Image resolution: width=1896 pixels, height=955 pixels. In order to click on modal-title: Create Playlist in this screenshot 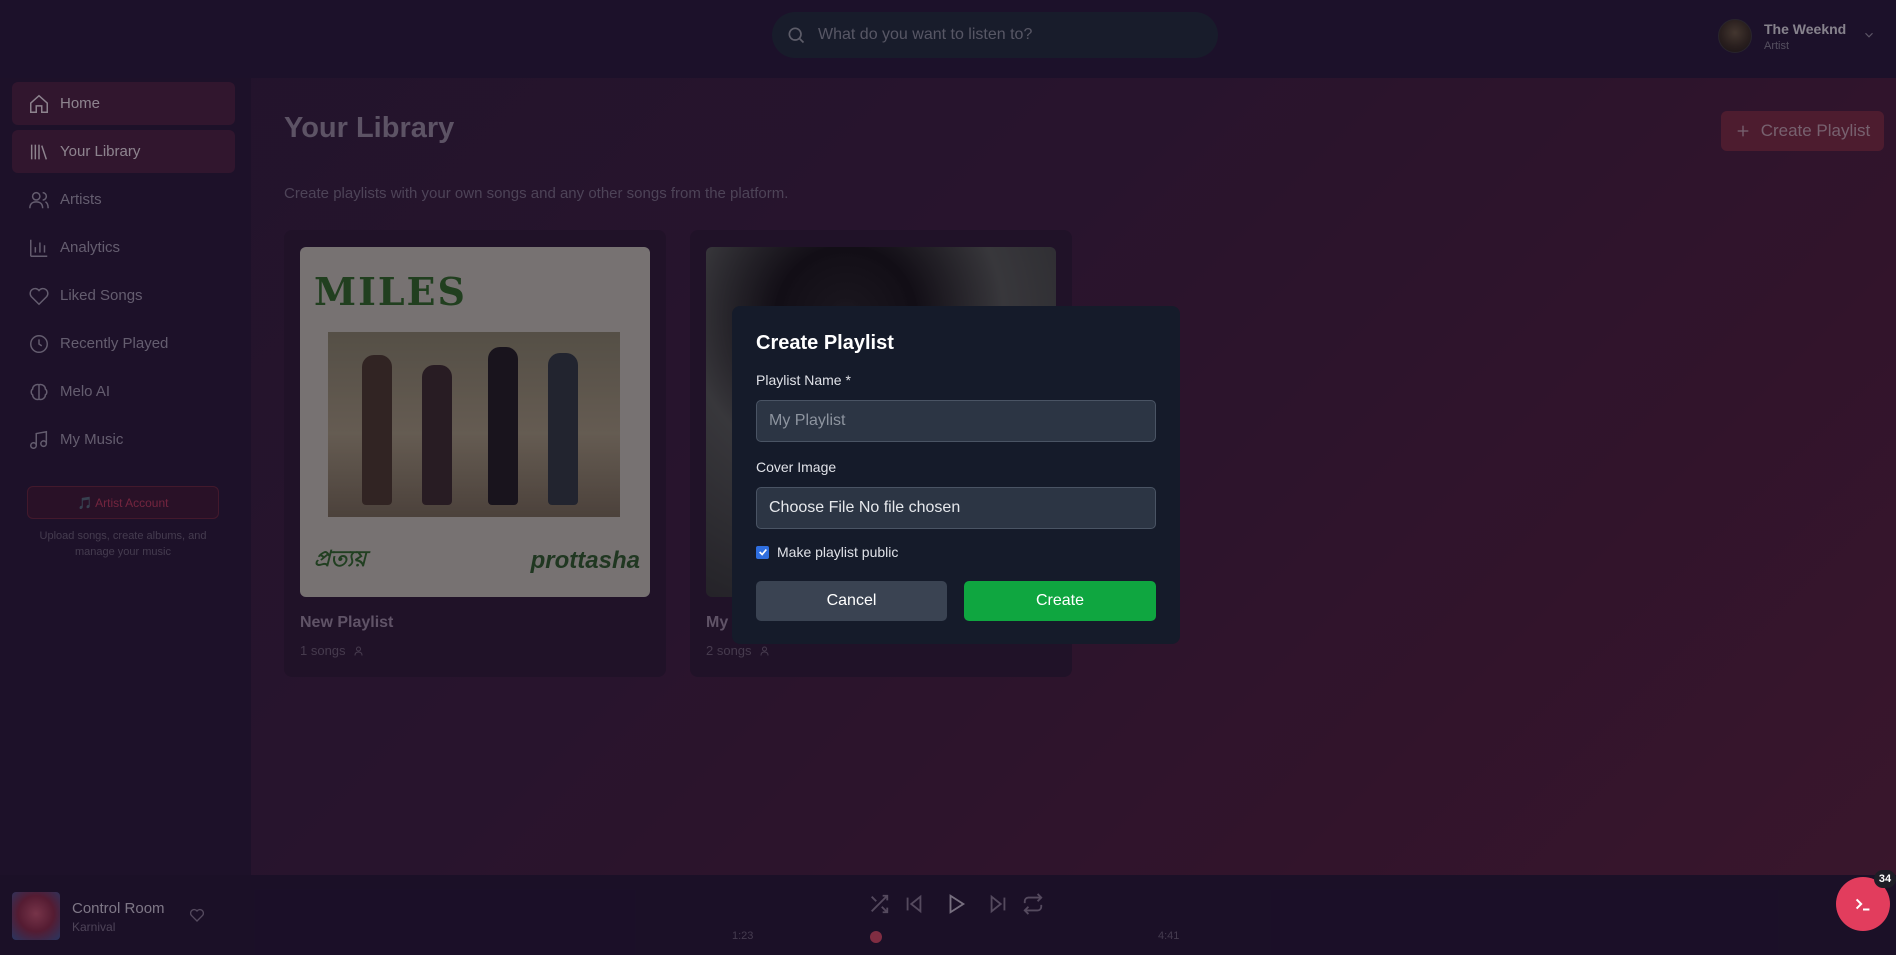, I will do `click(825, 343)`.